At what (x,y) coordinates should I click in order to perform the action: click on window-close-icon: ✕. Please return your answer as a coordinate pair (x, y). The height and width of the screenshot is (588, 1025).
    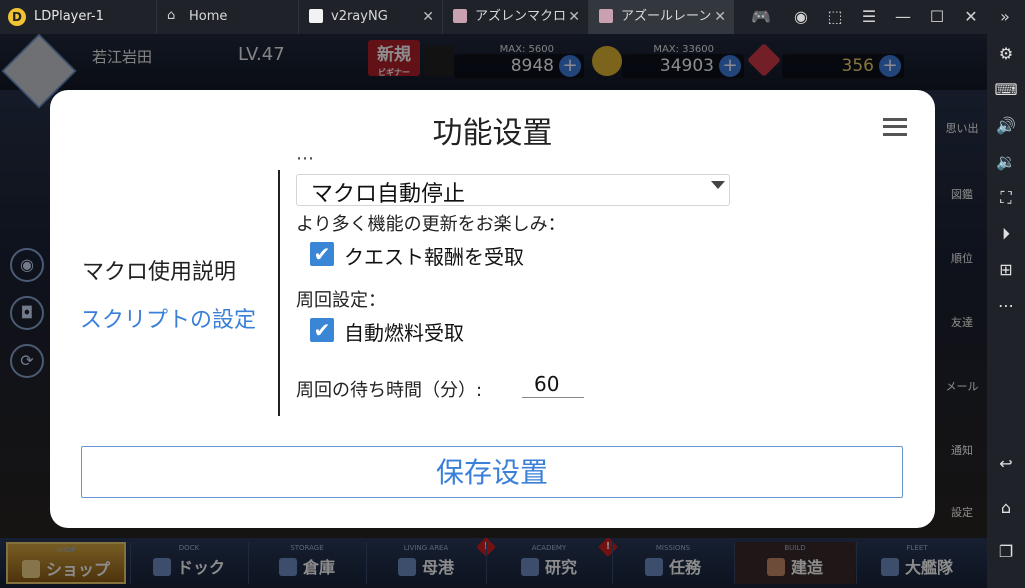
    Looking at the image, I should click on (971, 17).